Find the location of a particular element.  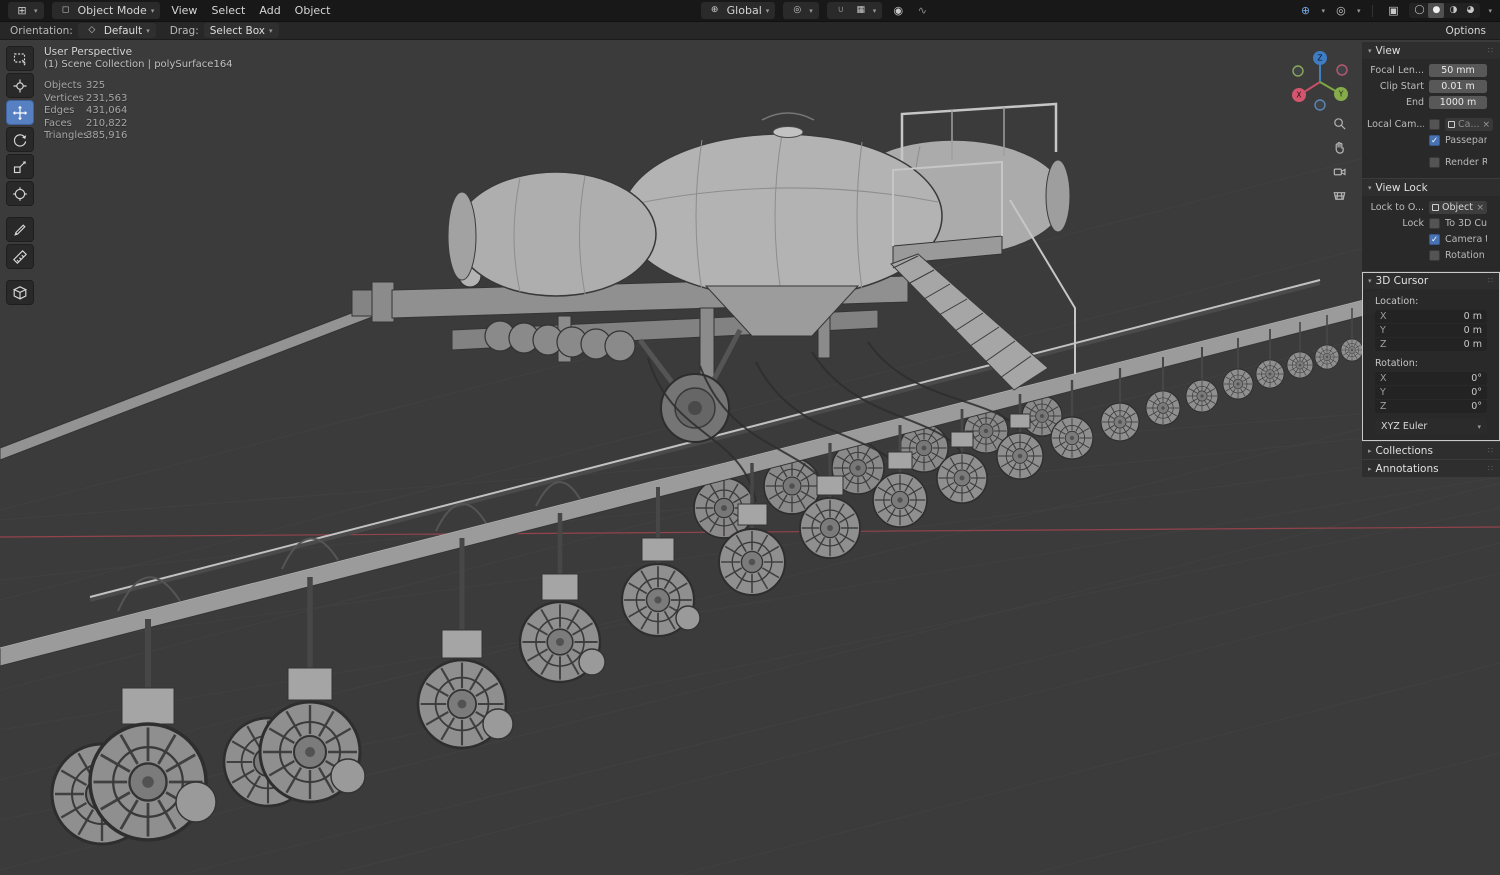

orientation-setting-label: Orientation: is located at coordinates (41, 30).